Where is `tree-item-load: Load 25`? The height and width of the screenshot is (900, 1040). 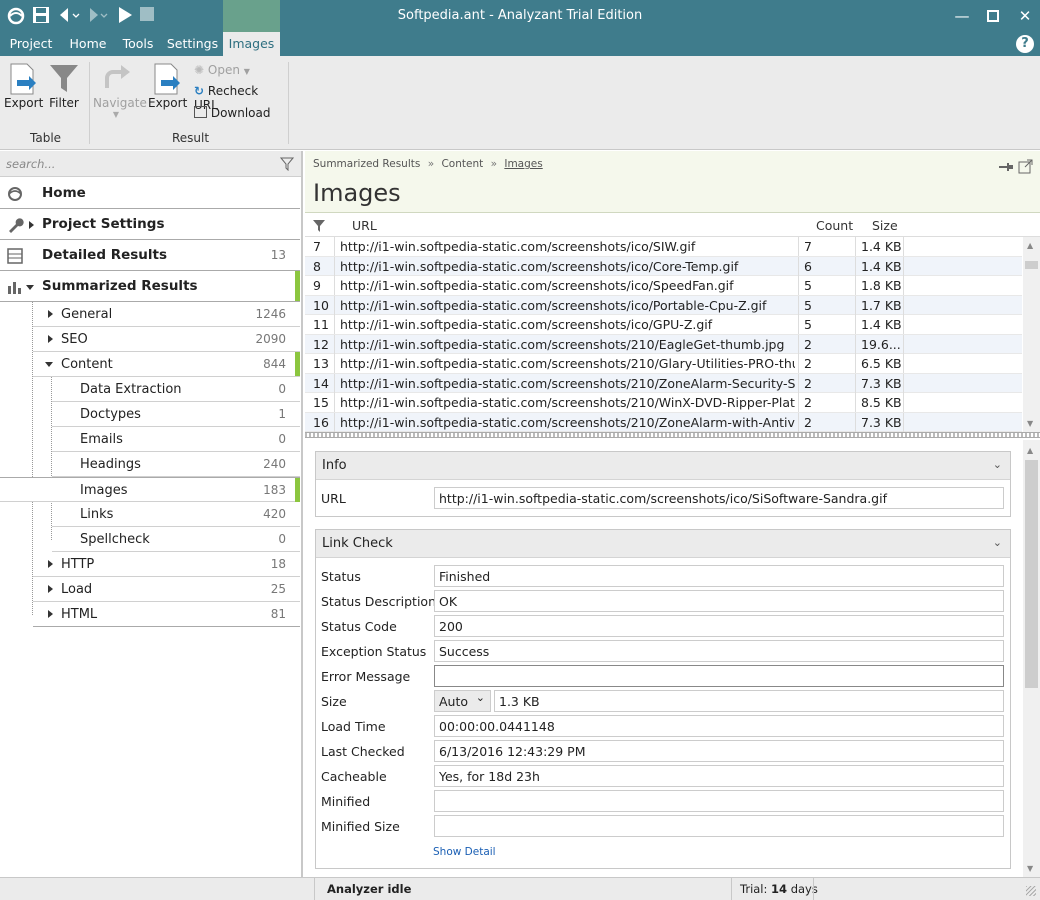 tree-item-load: Load 25 is located at coordinates (166, 589).